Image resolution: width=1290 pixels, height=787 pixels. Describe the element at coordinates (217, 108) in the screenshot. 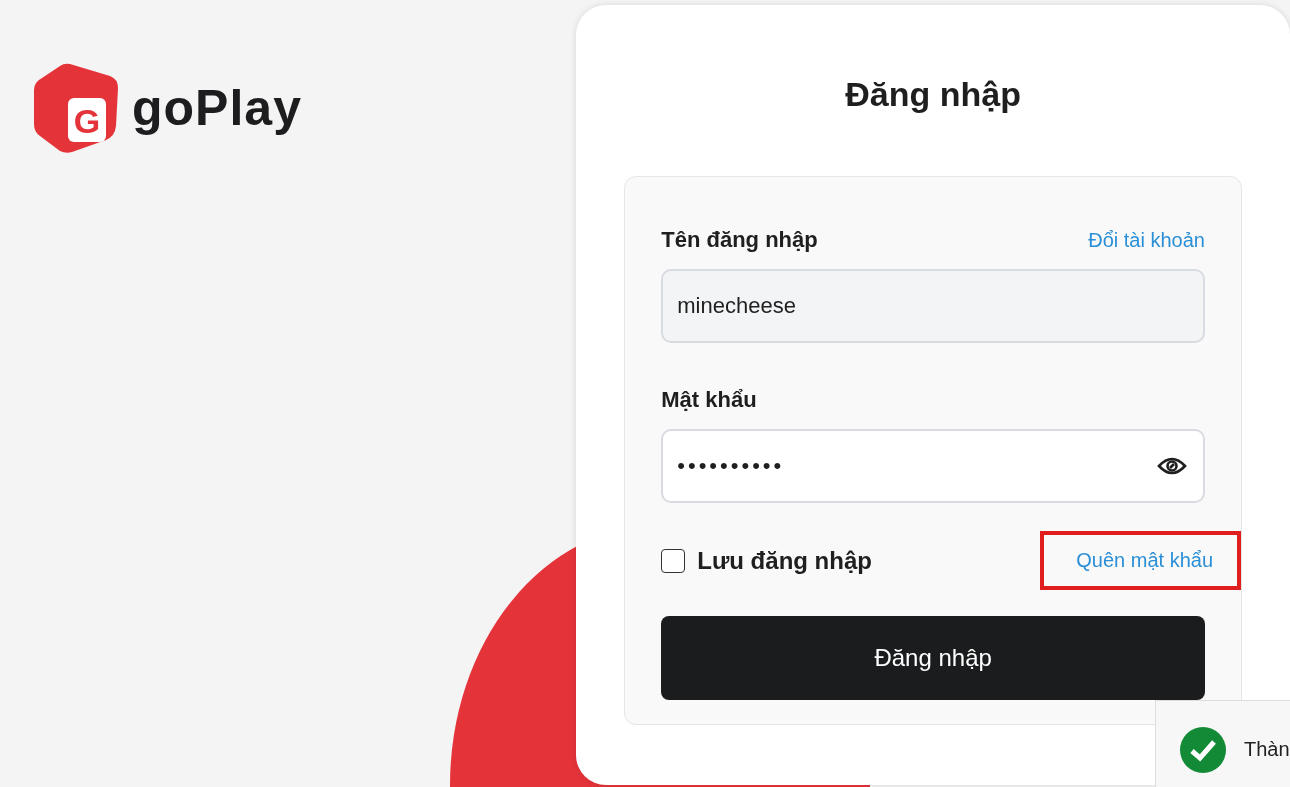

I see `brand-name: goPlay` at that location.